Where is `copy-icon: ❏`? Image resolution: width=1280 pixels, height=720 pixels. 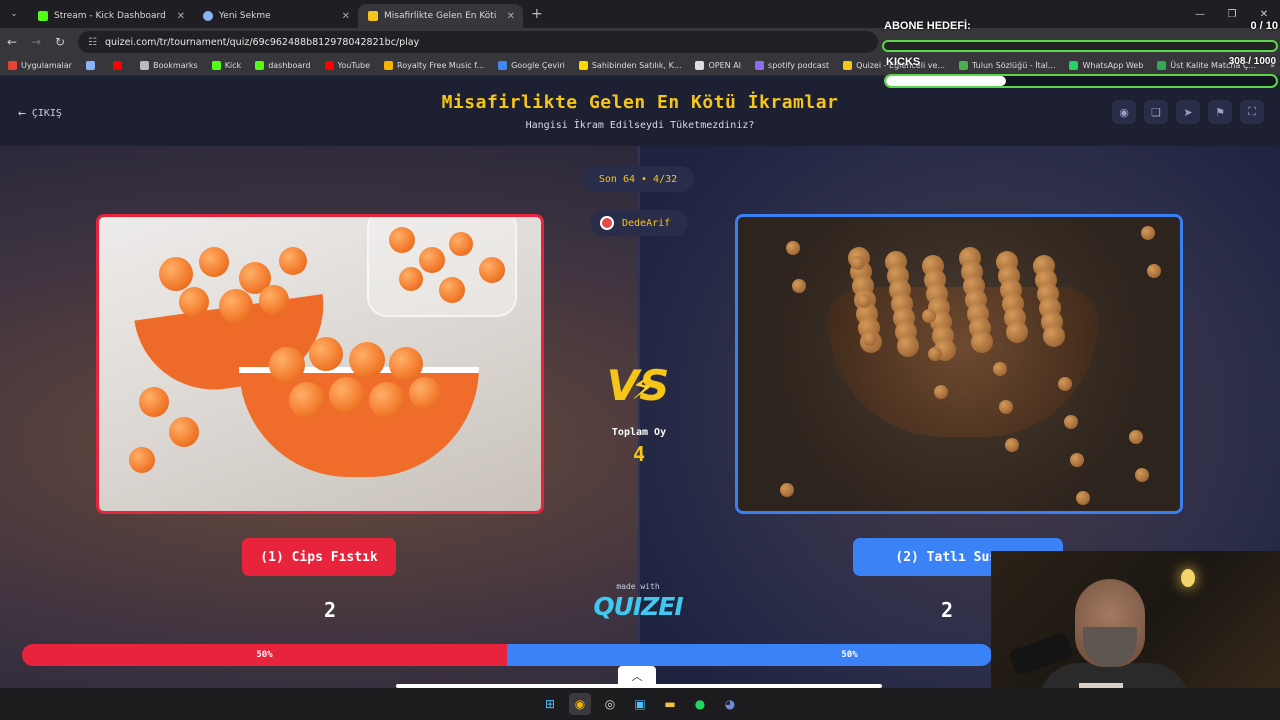
copy-icon: ❏ is located at coordinates (1156, 112).